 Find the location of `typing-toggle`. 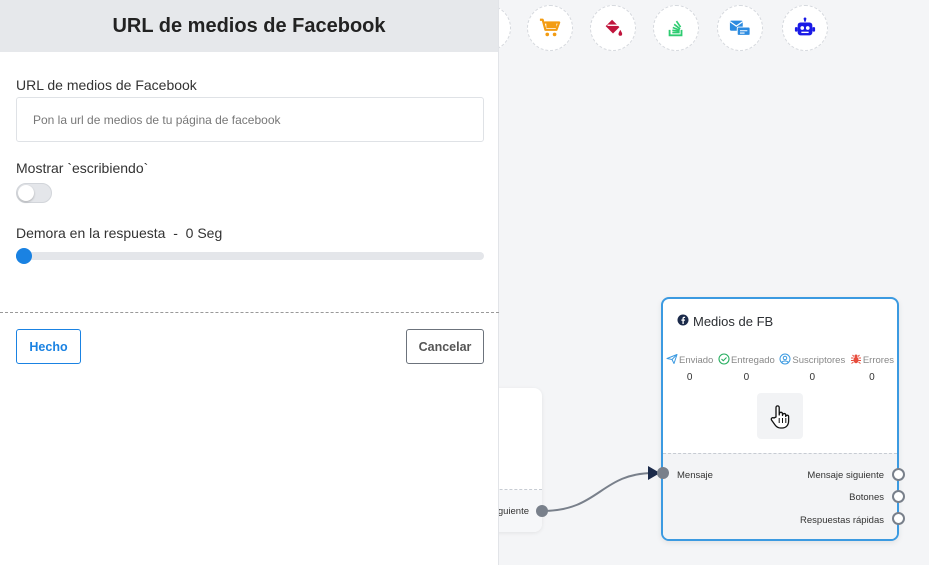

typing-toggle is located at coordinates (34, 193).